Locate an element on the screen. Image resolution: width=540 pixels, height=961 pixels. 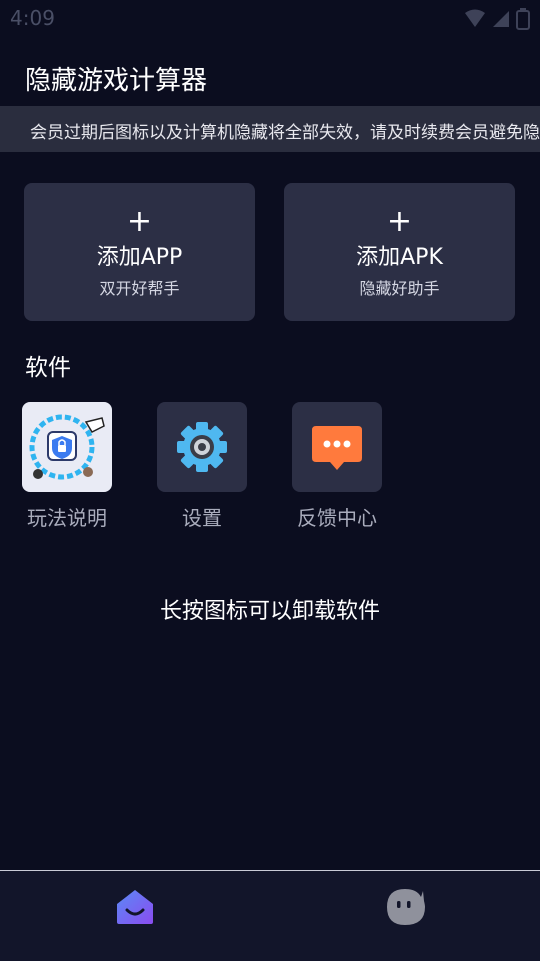
nav-profile is located at coordinates (405, 907).